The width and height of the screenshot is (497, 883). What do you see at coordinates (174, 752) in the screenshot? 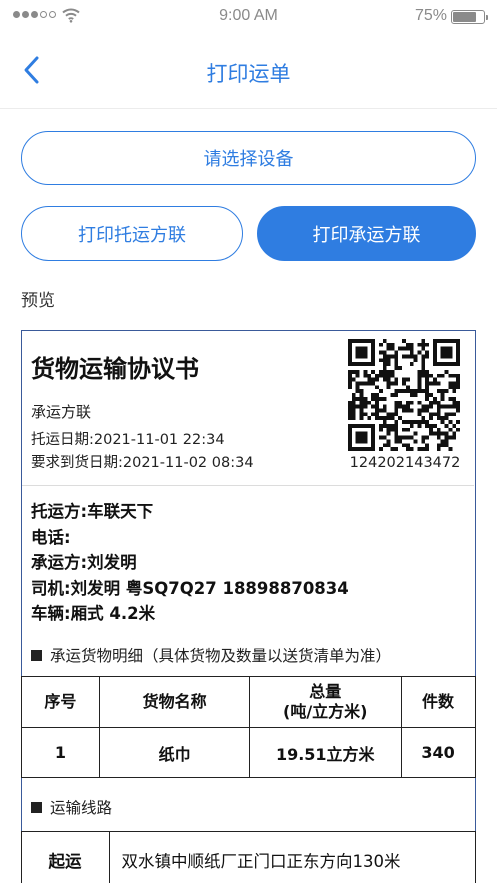
I see `cell-name: 纸巾` at bounding box center [174, 752].